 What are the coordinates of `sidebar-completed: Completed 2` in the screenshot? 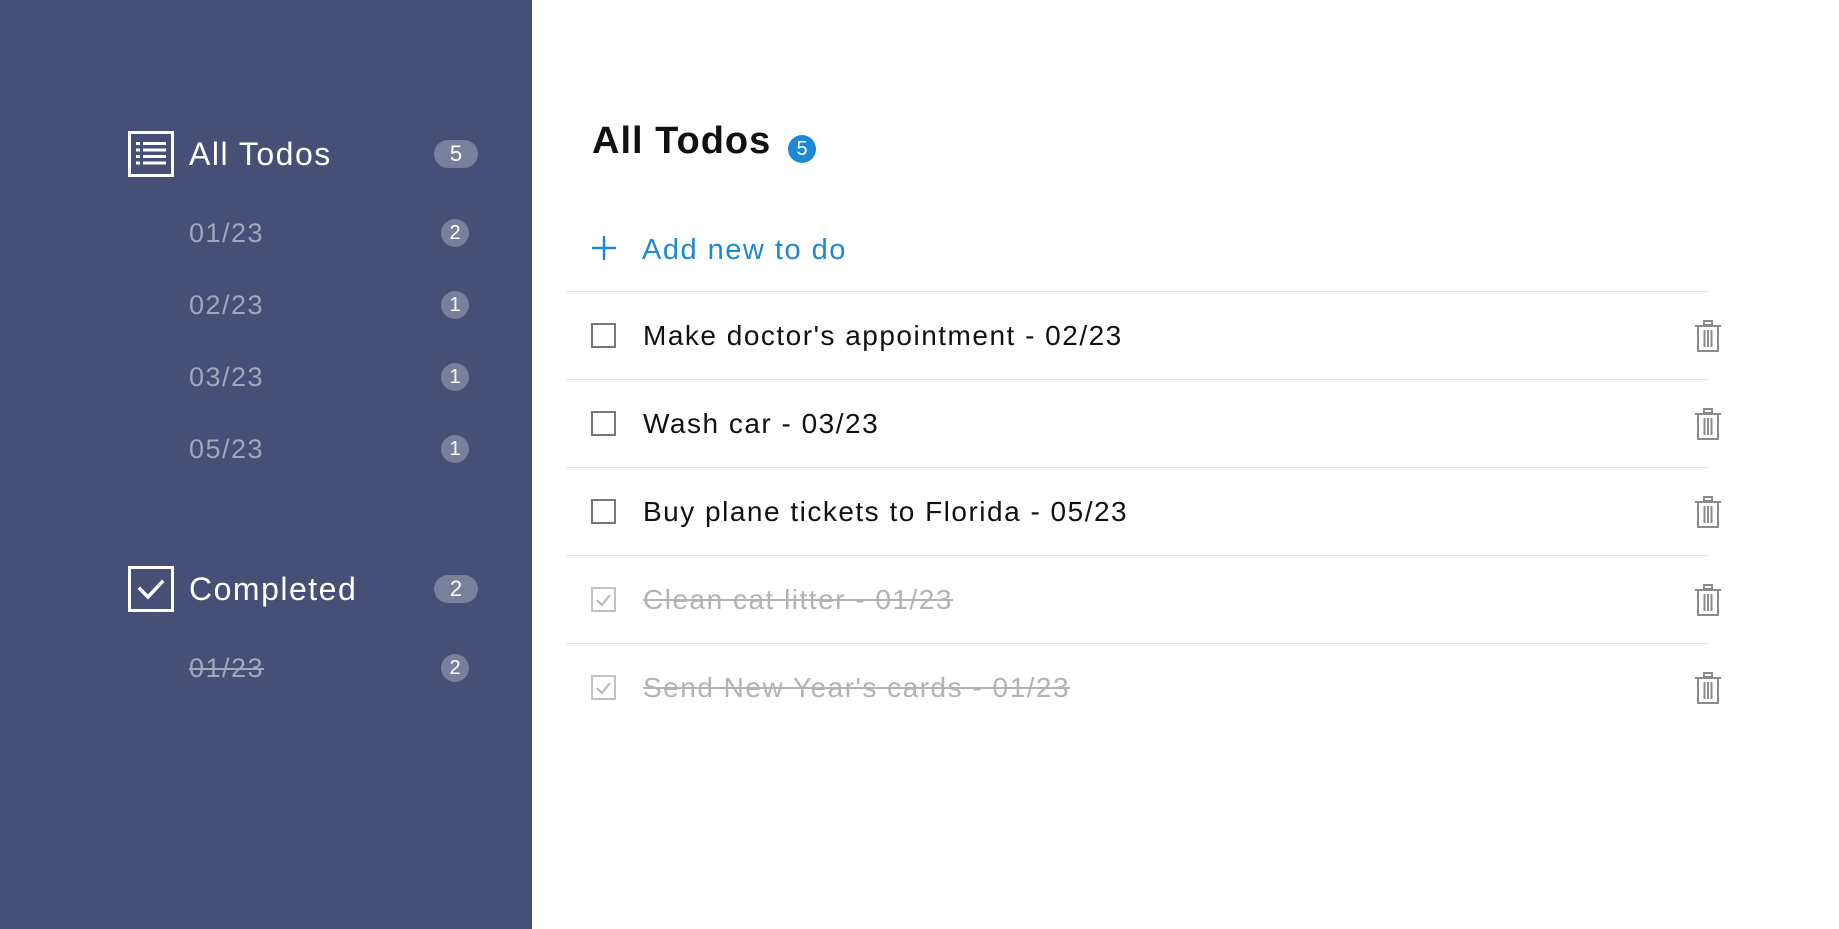 It's located at (303, 589).